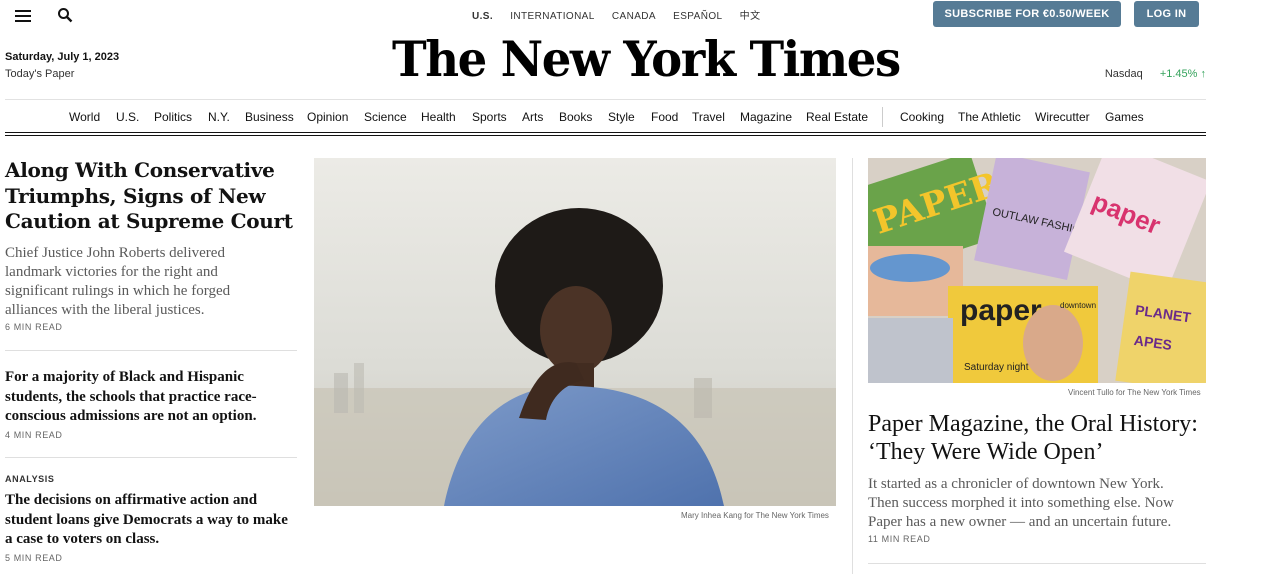 The height and width of the screenshot is (574, 1286). Describe the element at coordinates (1062, 117) in the screenshot. I see `nav-item-wirecutter: Wirecutter` at that location.